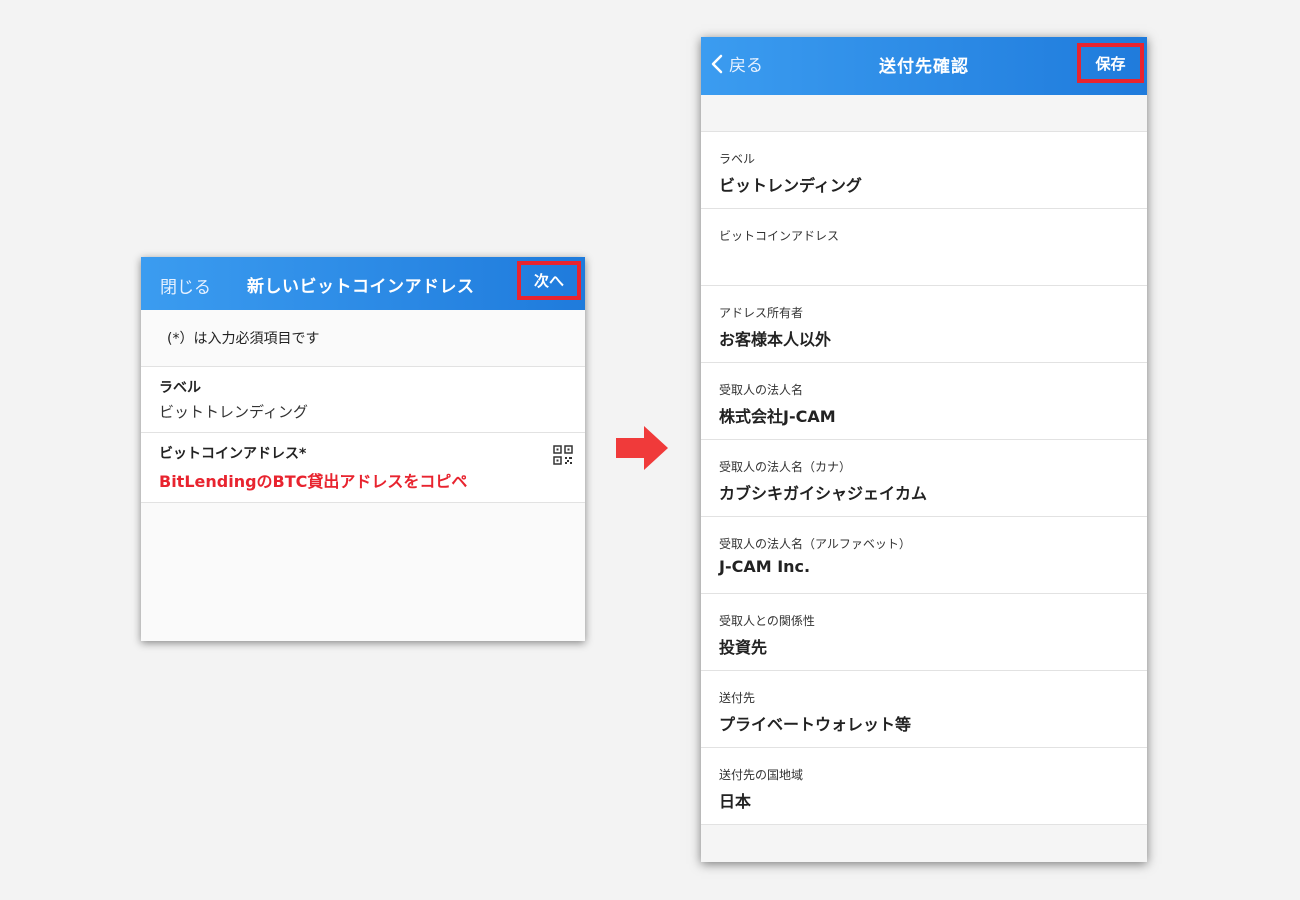 The width and height of the screenshot is (1300, 900). Describe the element at coordinates (761, 390) in the screenshot. I see `item-label: 受取人の法人名` at that location.